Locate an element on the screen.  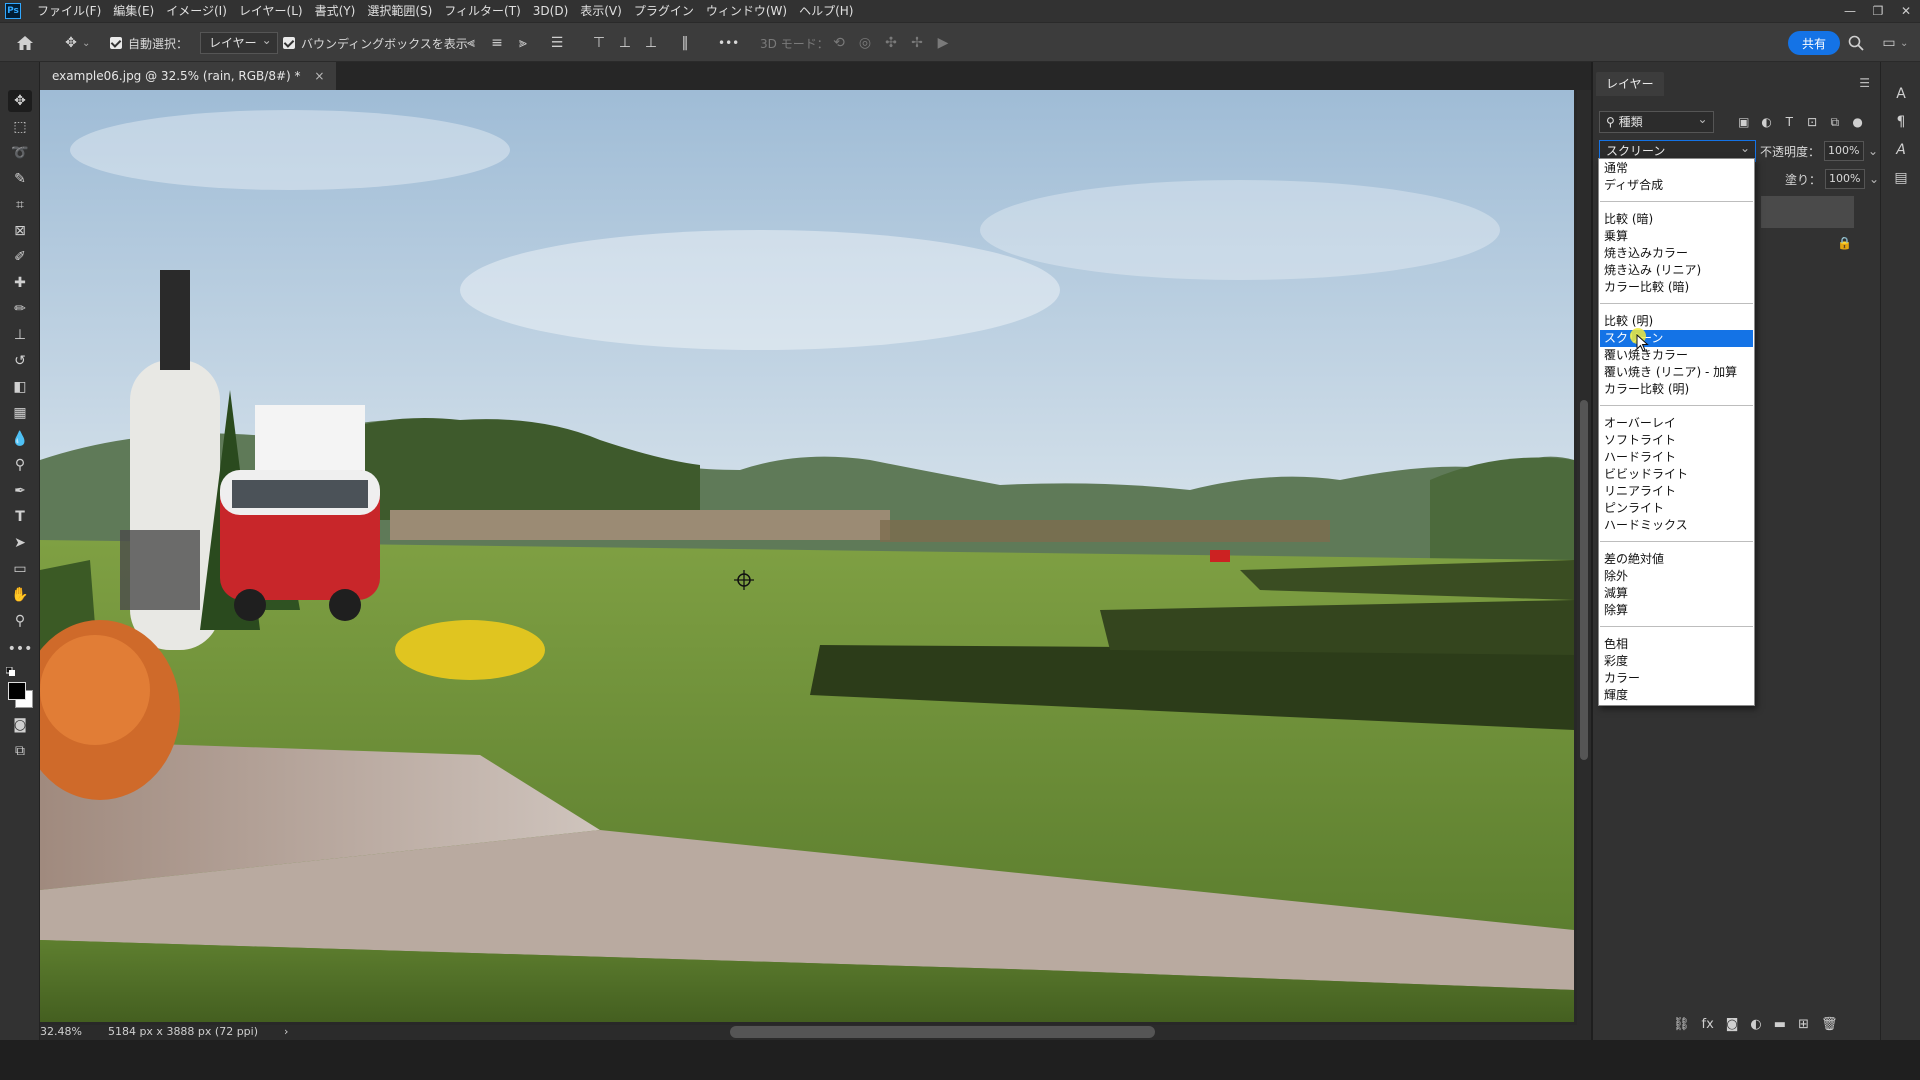
rectangle-tool-icon: ▭ is located at coordinates (20, 569).